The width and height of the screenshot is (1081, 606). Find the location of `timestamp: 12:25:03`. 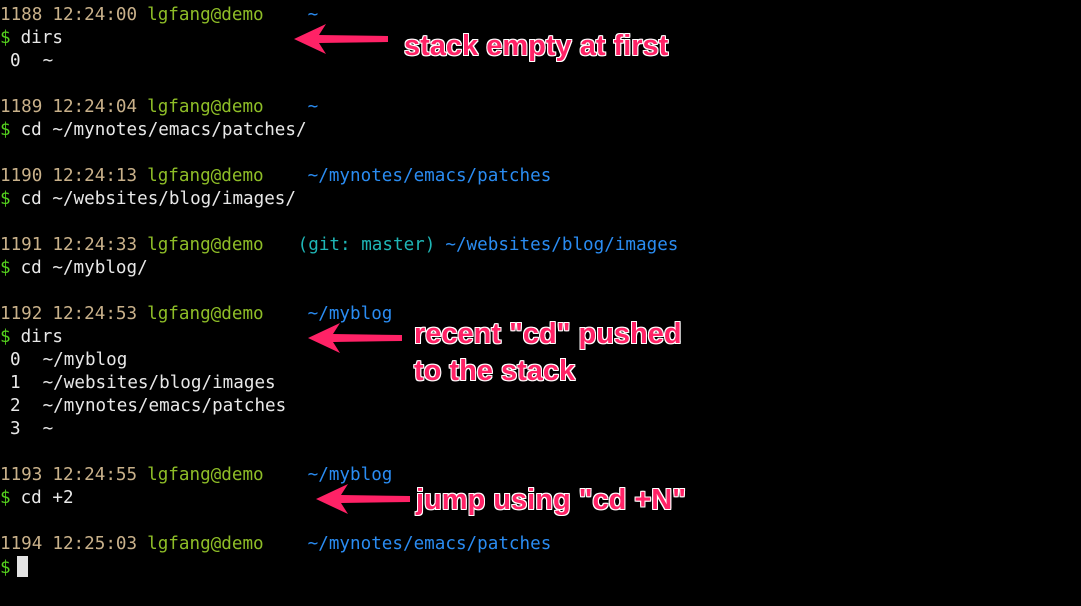

timestamp: 12:25:03 is located at coordinates (95, 544).